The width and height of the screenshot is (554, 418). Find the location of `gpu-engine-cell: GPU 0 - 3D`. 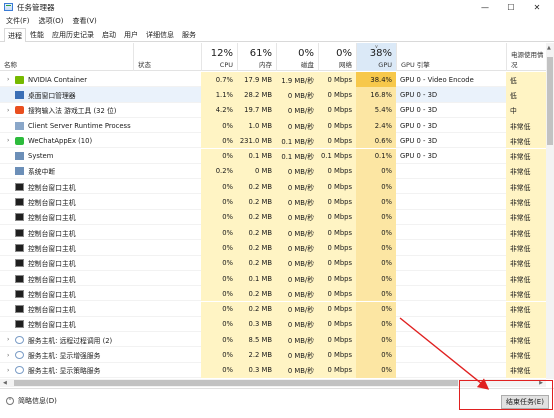

gpu-engine-cell: GPU 0 - 3D is located at coordinates (419, 110).